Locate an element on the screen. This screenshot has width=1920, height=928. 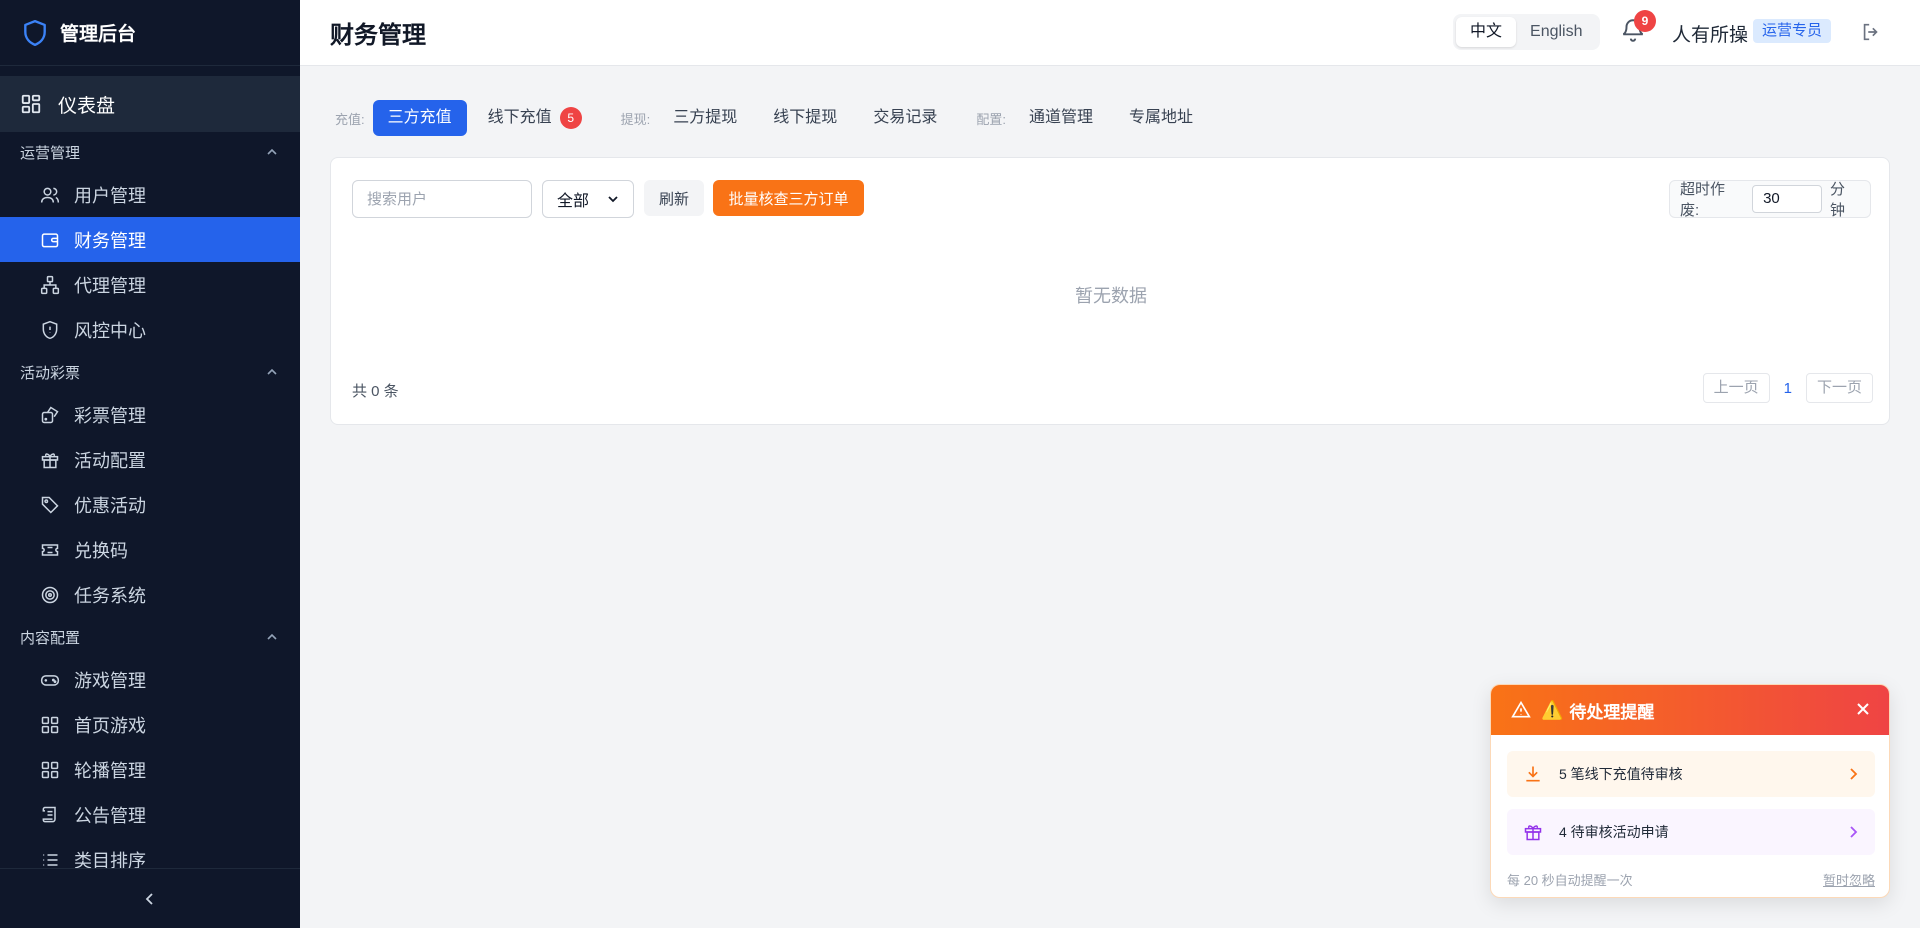
next-page-button: 下一页 is located at coordinates (1839, 388).